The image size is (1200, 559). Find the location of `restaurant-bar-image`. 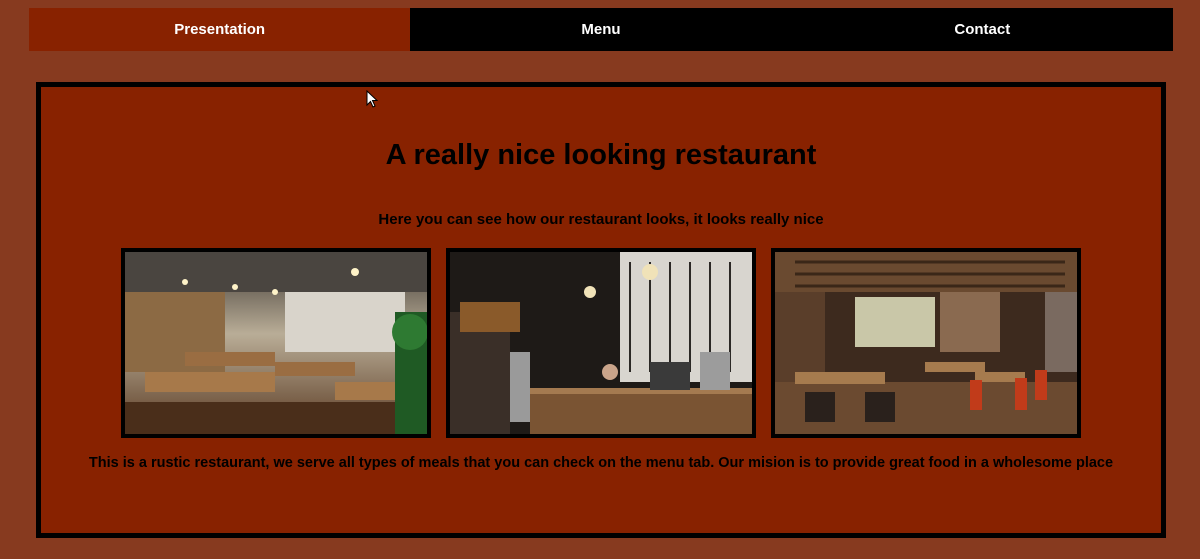

restaurant-bar-image is located at coordinates (601, 343).